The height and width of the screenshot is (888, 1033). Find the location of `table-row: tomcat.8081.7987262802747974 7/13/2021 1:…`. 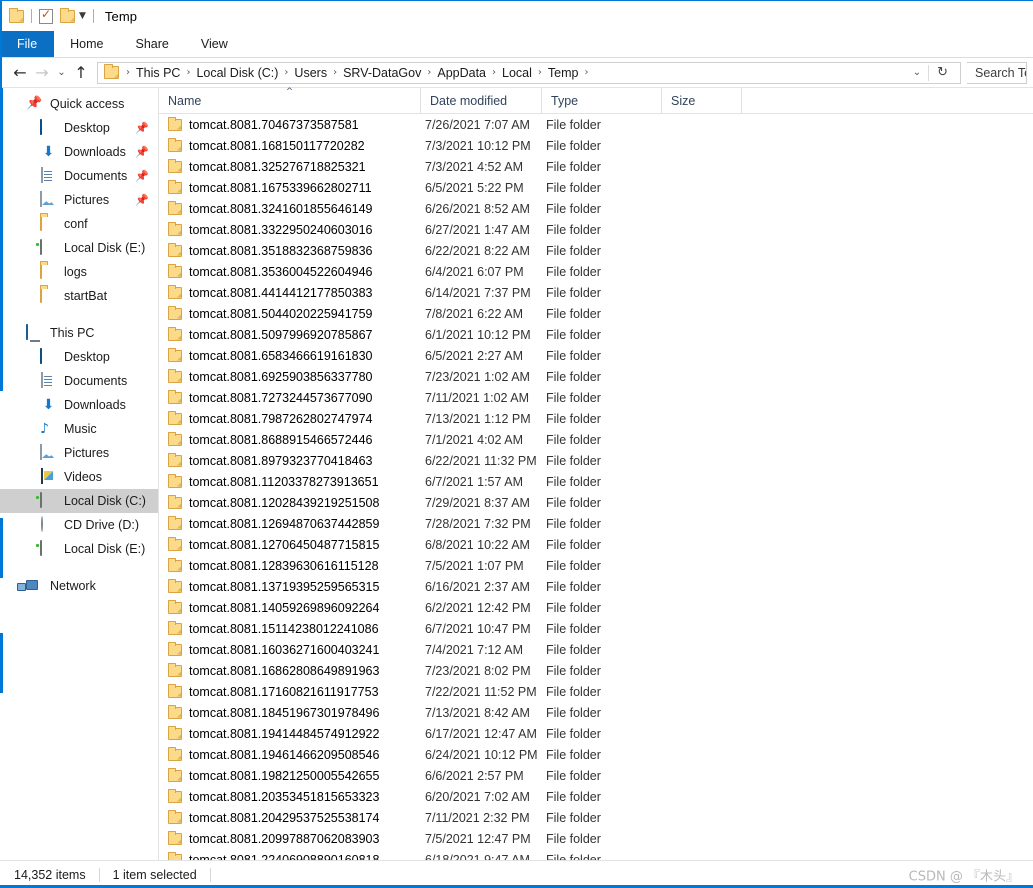

table-row: tomcat.8081.7987262802747974 7/13/2021 1:… is located at coordinates (596, 418).